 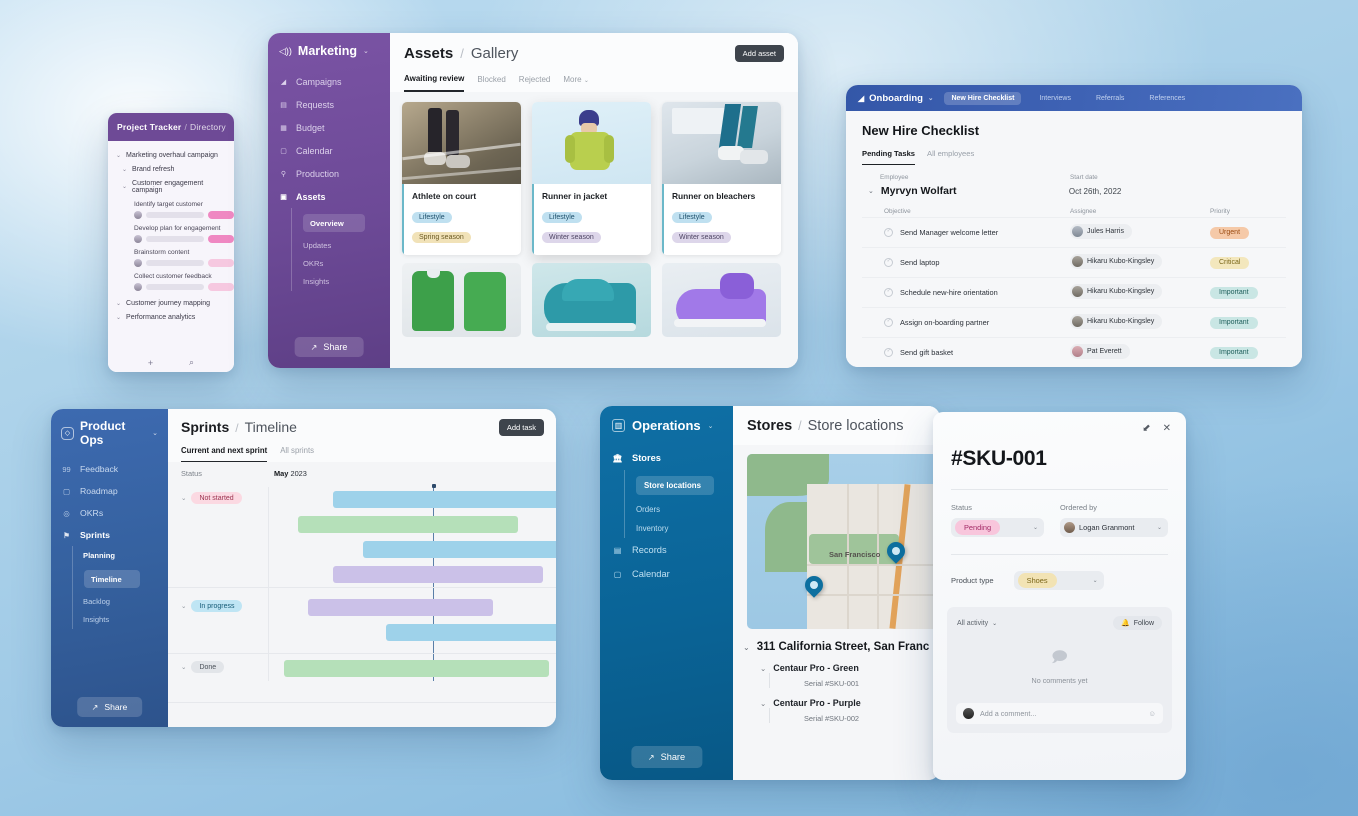 I want to click on sidebar-subitem-planning: Planning, so click(x=120, y=555).